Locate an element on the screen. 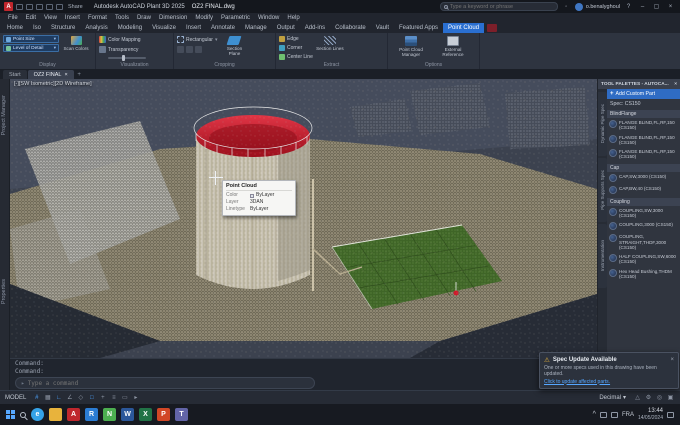 Image resolution: width=680 pixels, height=425 pixels. extract-center-line-button: Center Line is located at coordinates (296, 57).